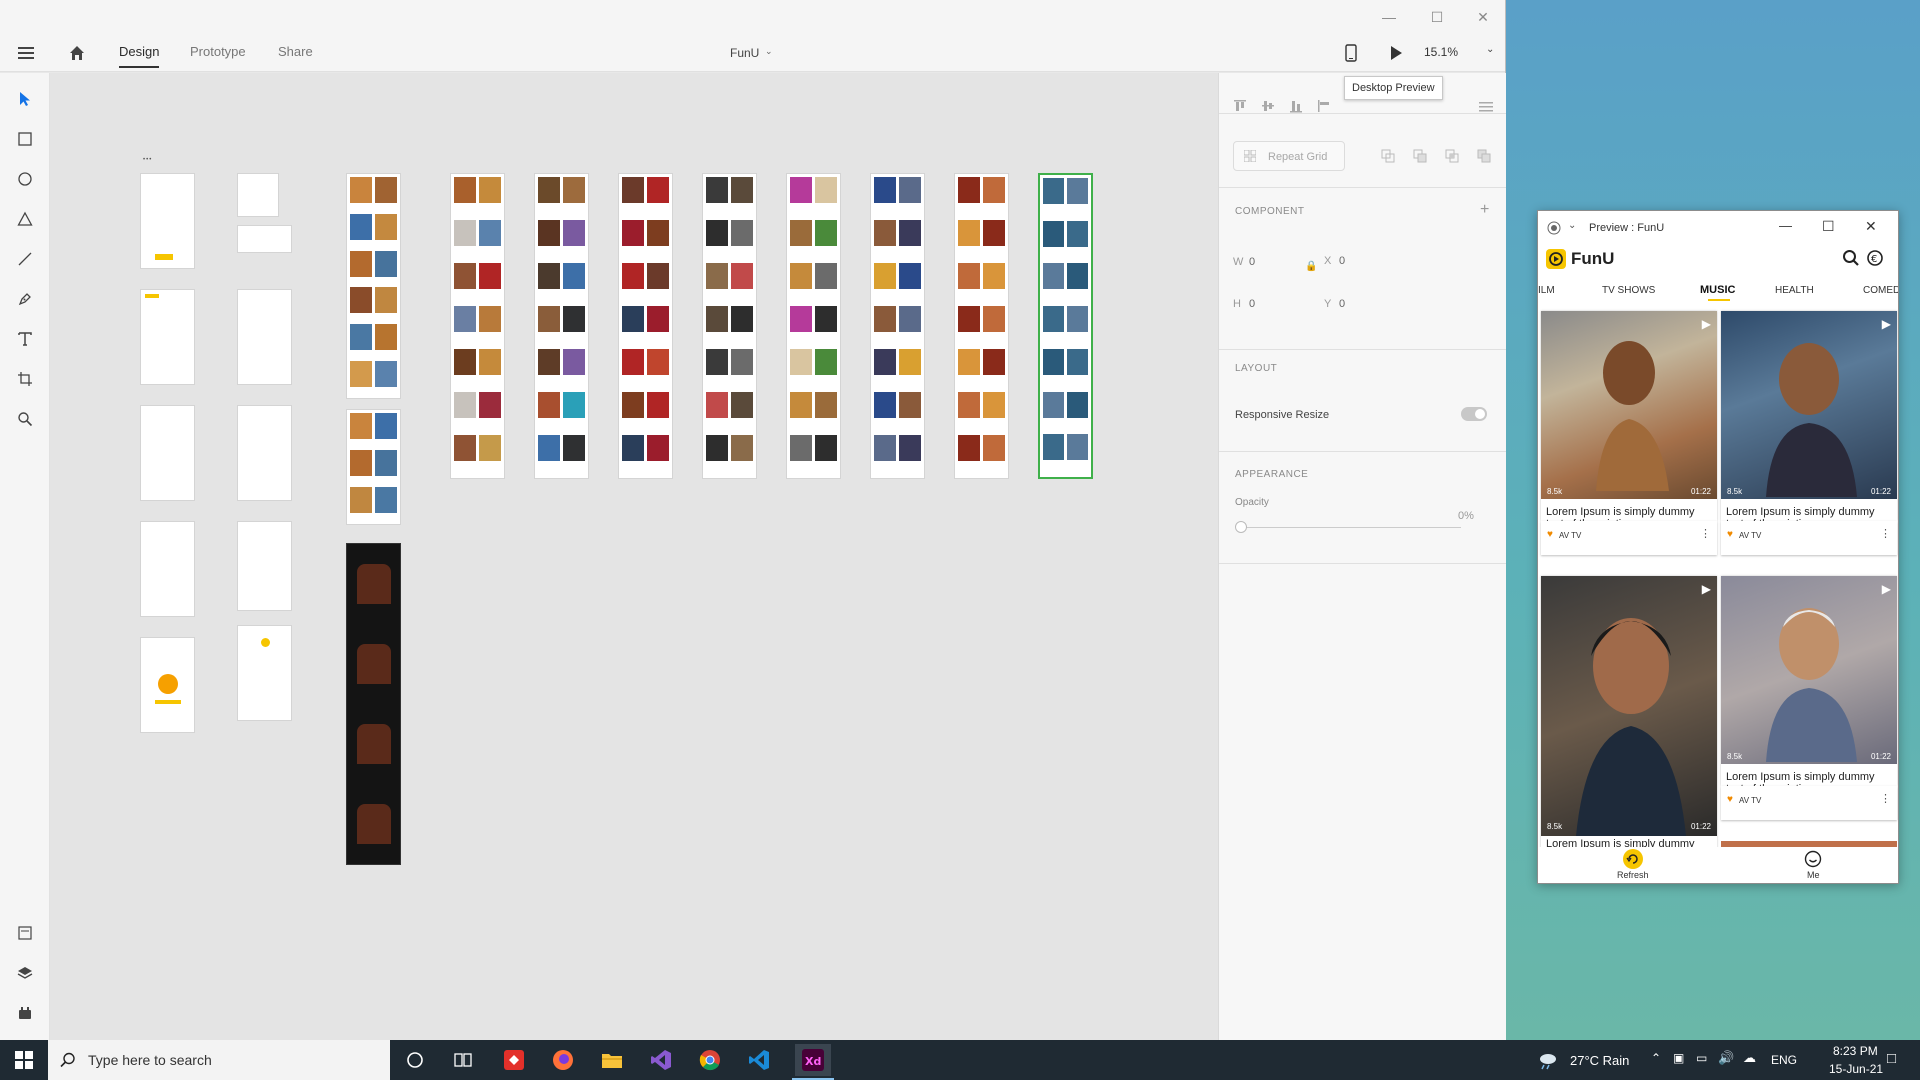 This screenshot has height=1080, width=1920. I want to click on opacity-slider, so click(1350, 527).